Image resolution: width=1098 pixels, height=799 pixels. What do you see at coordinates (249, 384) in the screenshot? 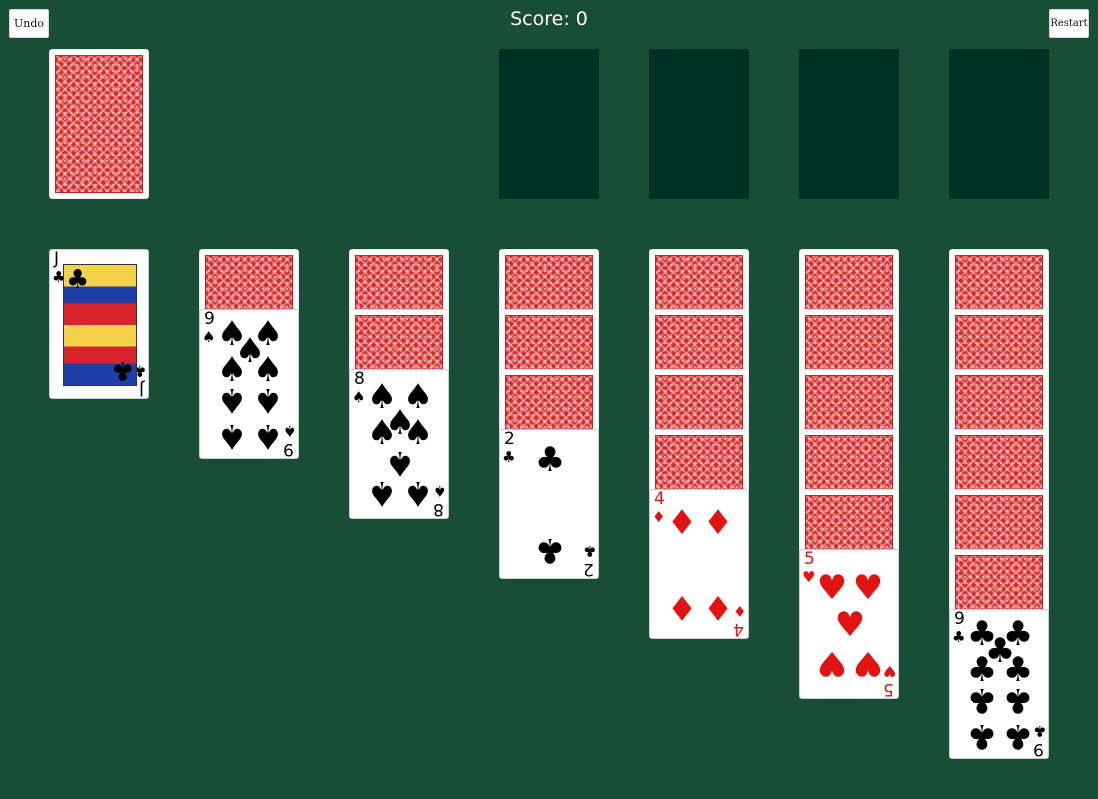
I see `face-up-card: 9 ♠ 9 ♠ ♠ ♠ ♠ ♠ ♠ ♠ ♠ ♠ ♠` at bounding box center [249, 384].